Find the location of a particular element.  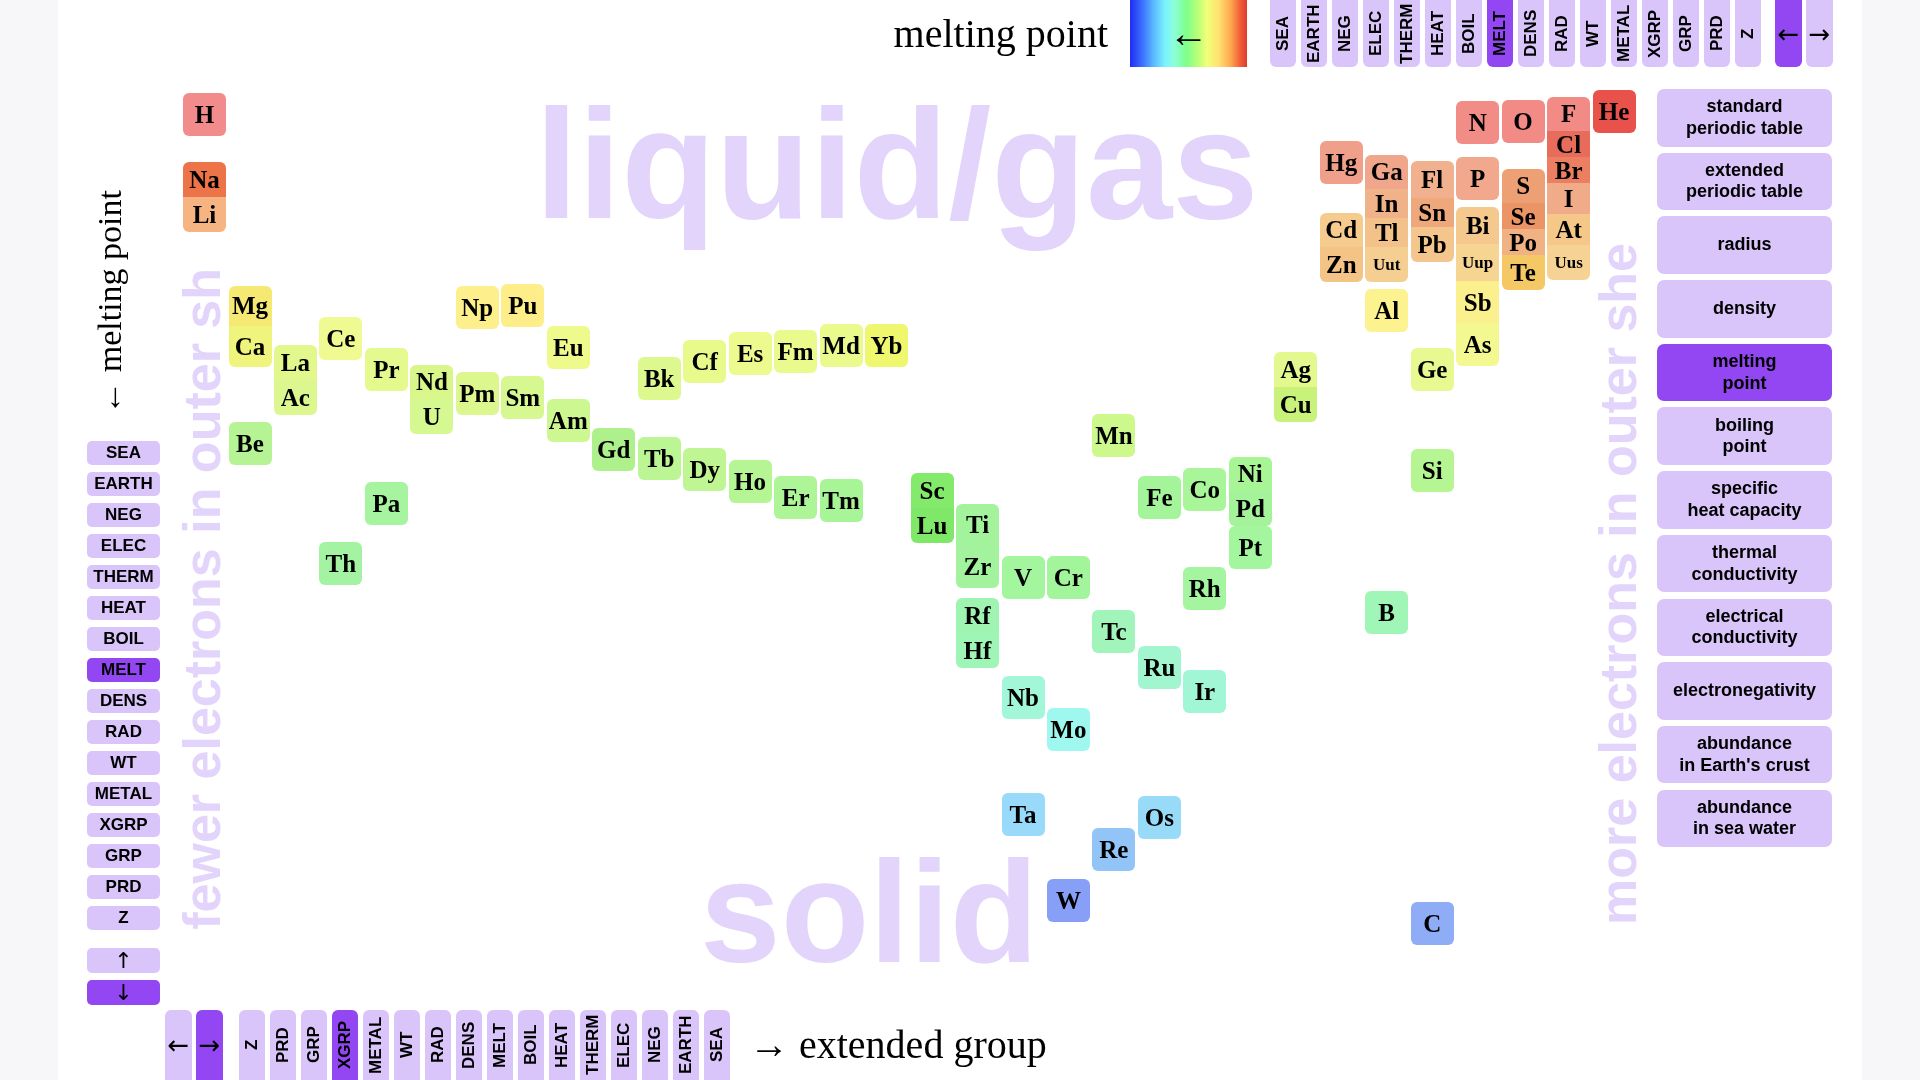

property-button: electronegativity is located at coordinates (1744, 691).